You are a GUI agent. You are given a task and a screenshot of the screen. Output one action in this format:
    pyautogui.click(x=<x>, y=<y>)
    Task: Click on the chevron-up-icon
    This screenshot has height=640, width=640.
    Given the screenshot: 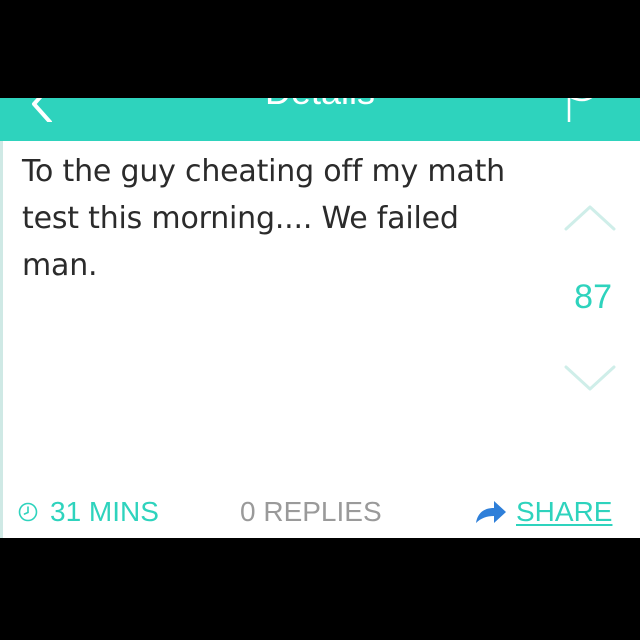 What is the action you would take?
    pyautogui.click(x=590, y=218)
    